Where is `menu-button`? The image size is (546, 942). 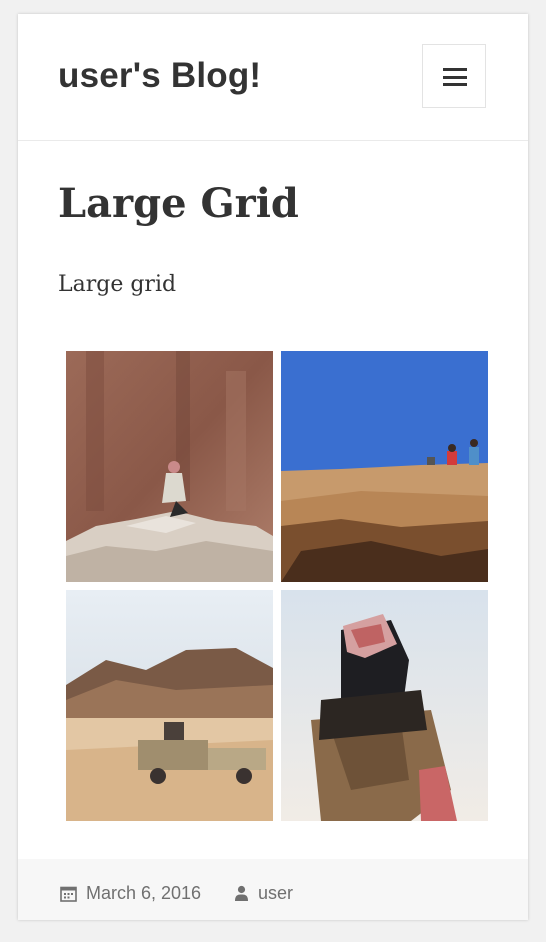
menu-button is located at coordinates (454, 76).